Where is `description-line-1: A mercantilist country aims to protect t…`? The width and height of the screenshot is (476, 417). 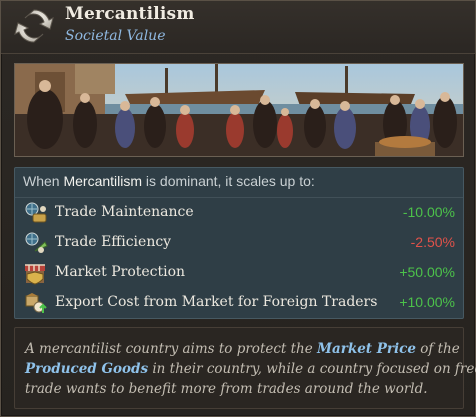 description-line-1: A mercantilist country aims to protect t… is located at coordinates (242, 349).